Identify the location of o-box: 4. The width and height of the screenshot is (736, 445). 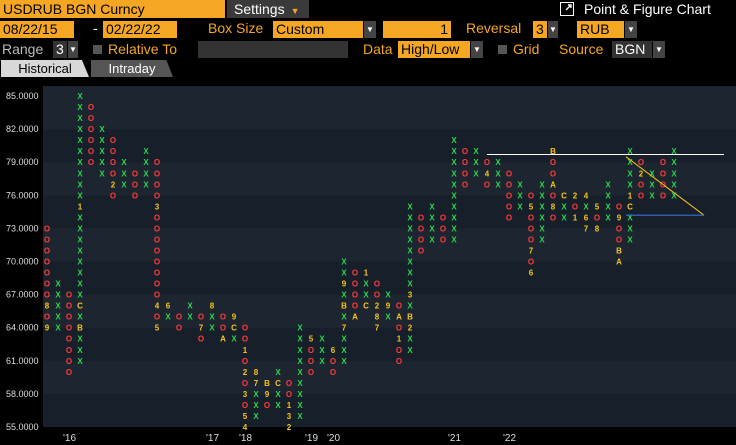
(245, 427).